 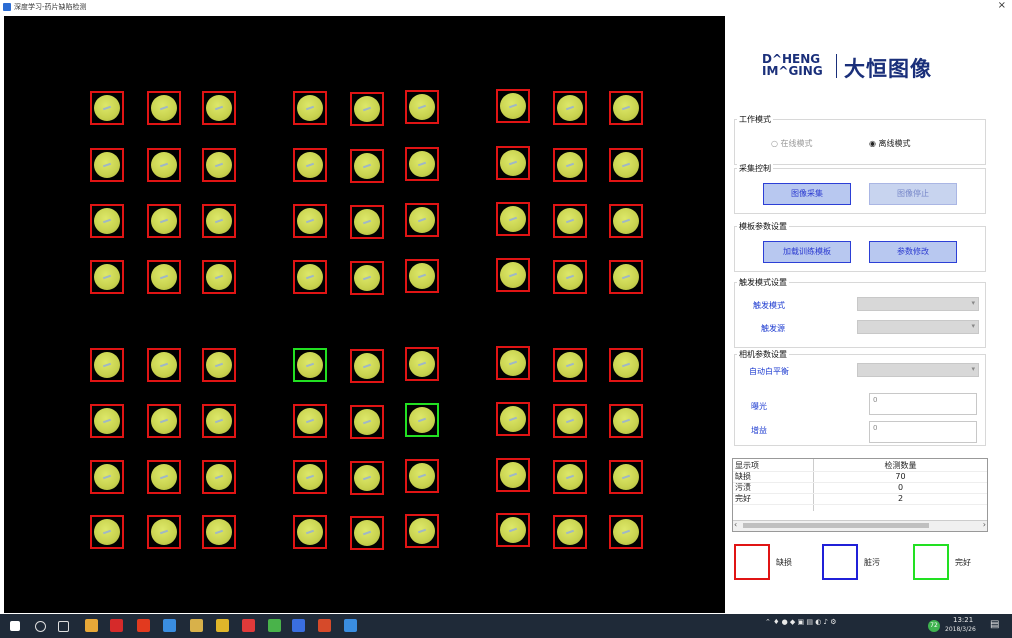 What do you see at coordinates (888, 69) in the screenshot?
I see `logo-text: 大恒图像` at bounding box center [888, 69].